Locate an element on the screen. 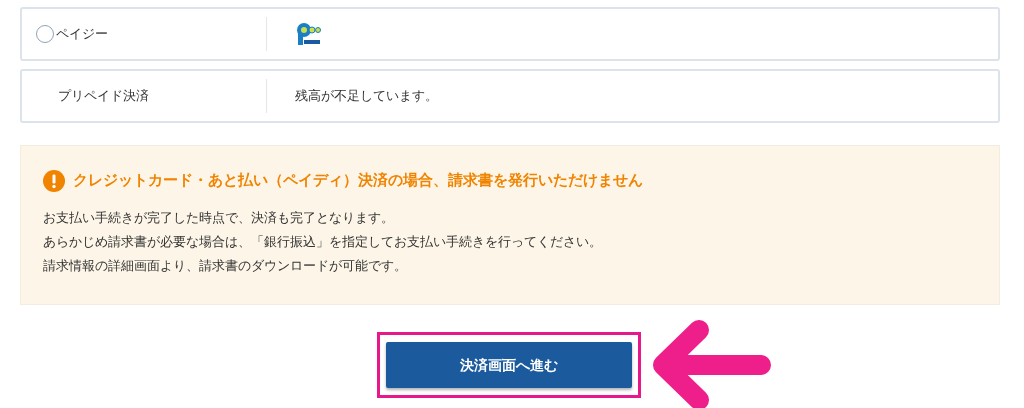  status-text: 残高が不足しています。 is located at coordinates (366, 96).